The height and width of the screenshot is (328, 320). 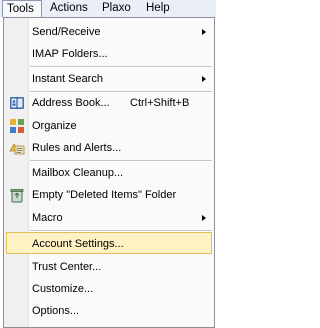 What do you see at coordinates (17, 196) in the screenshot?
I see `recycle-bin-icon` at bounding box center [17, 196].